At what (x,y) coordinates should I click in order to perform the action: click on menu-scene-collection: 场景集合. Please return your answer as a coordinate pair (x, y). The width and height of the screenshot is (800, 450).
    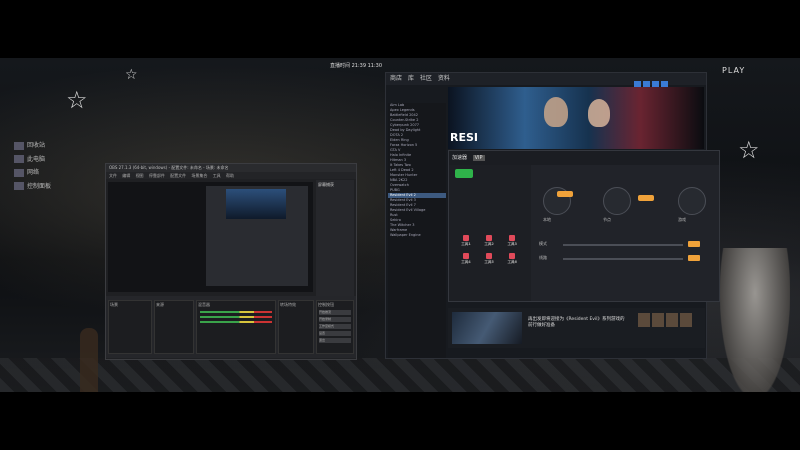
    Looking at the image, I should click on (199, 175).